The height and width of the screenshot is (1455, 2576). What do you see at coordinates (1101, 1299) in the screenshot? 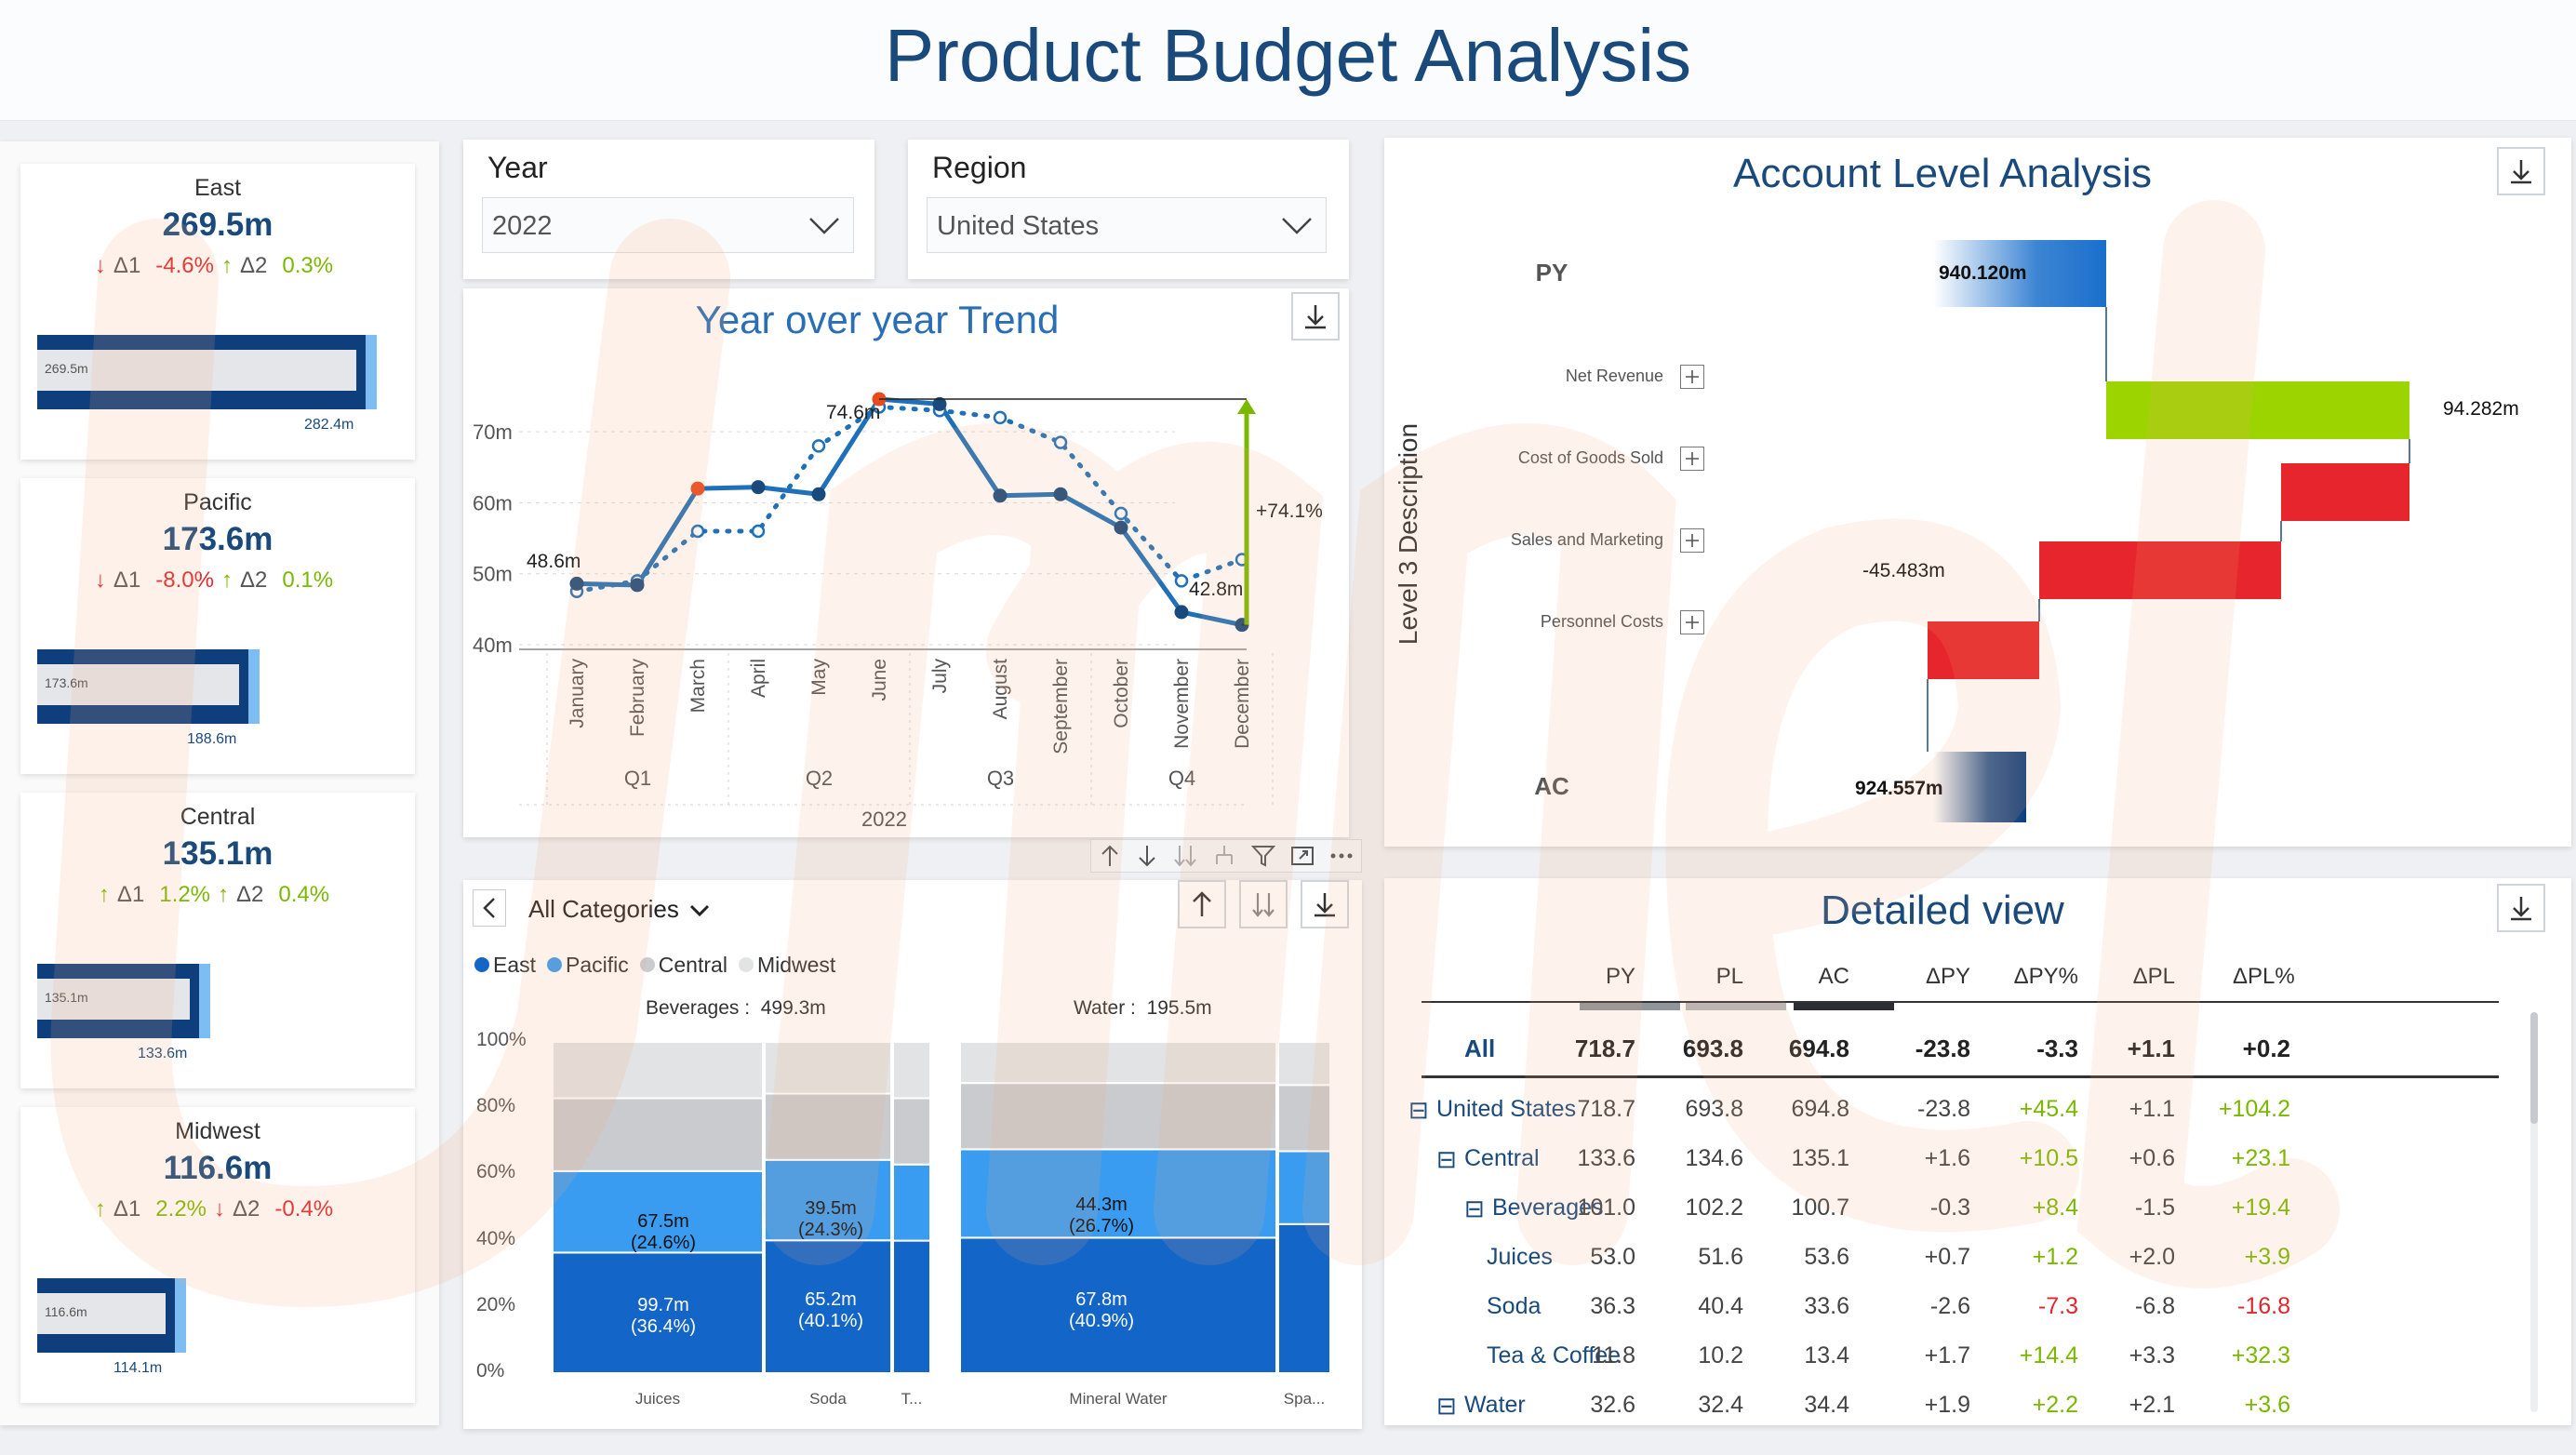
I see `data-label: 67.8m` at bounding box center [1101, 1299].